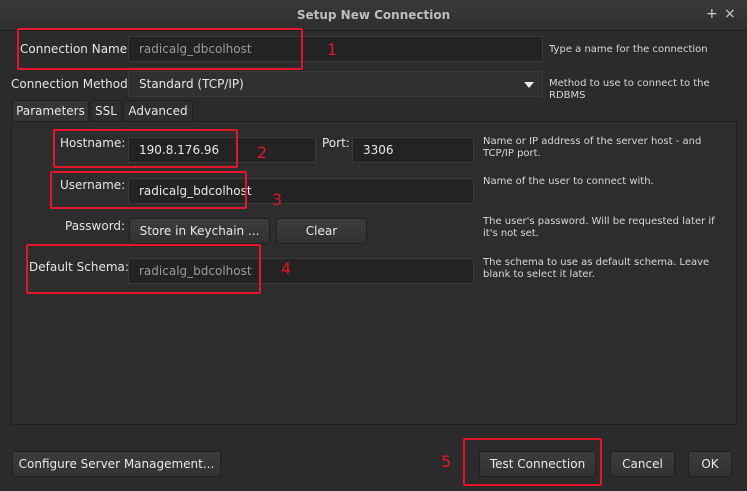  What do you see at coordinates (71, 84) in the screenshot?
I see `connection-method-label: Connection Method:` at bounding box center [71, 84].